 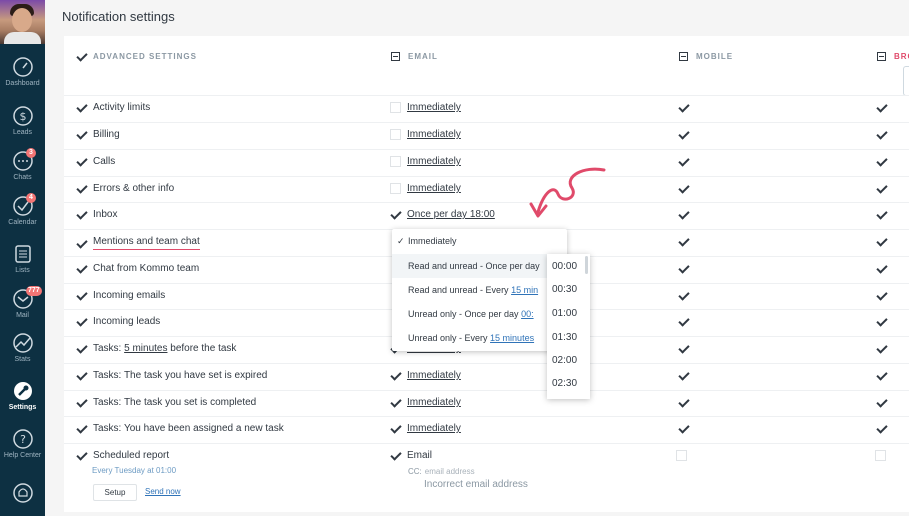 I want to click on column-header-email: EMAIL, so click(x=414, y=56).